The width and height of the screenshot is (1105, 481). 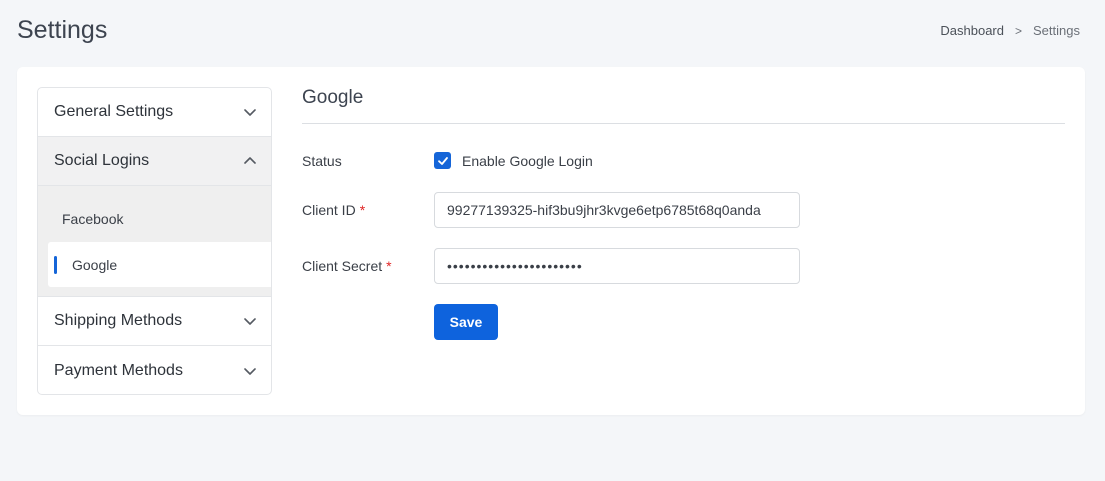 What do you see at coordinates (118, 370) in the screenshot?
I see `menu-item-label: Payment Methods` at bounding box center [118, 370].